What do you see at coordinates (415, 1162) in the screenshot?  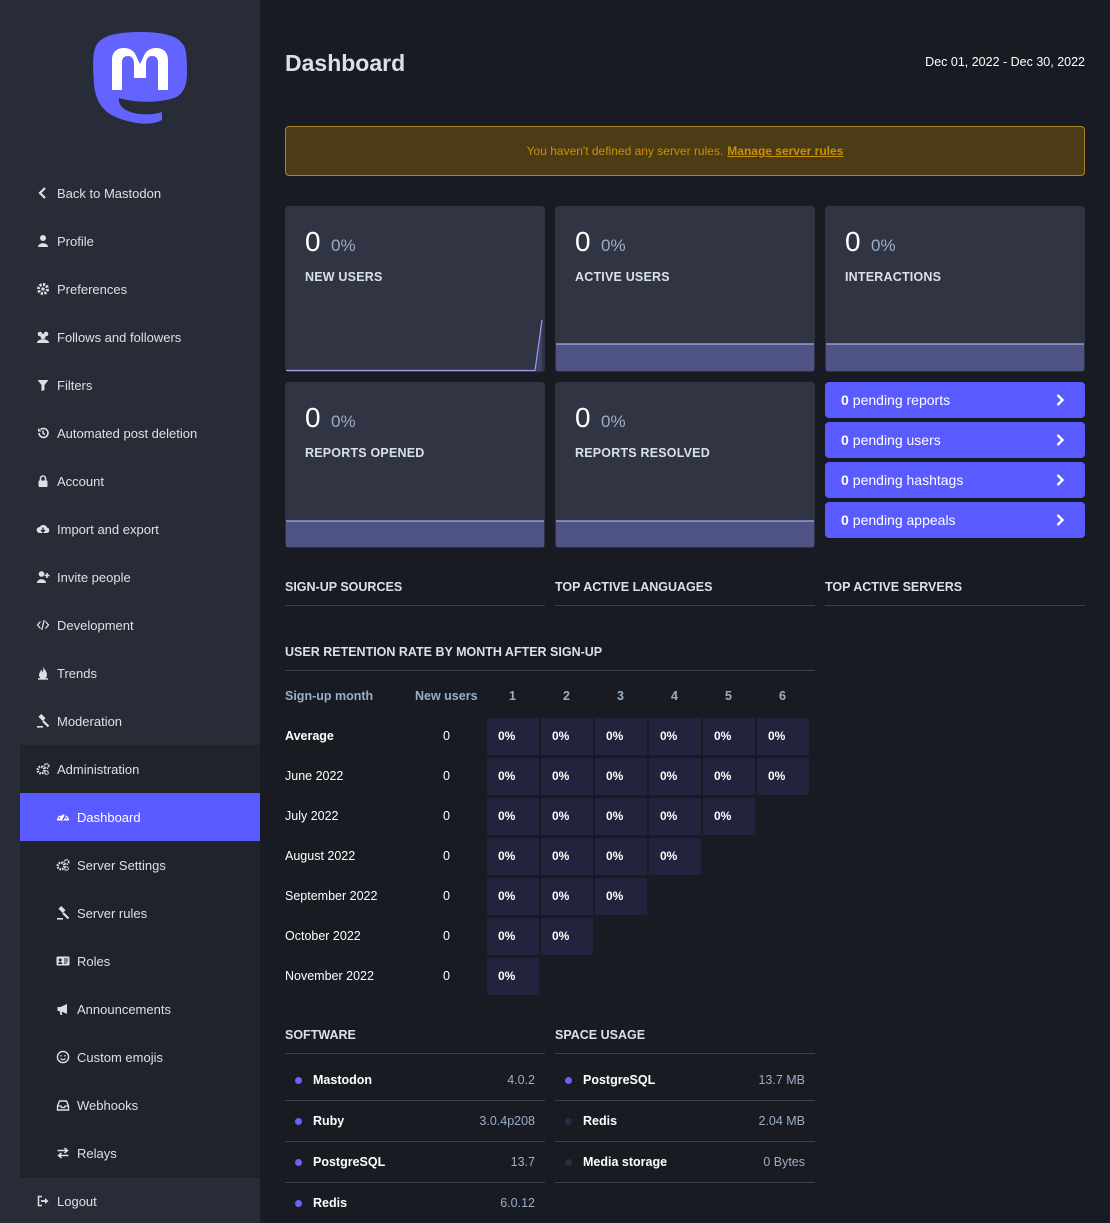 I see `software-item: PostgreSQL 13.7` at bounding box center [415, 1162].